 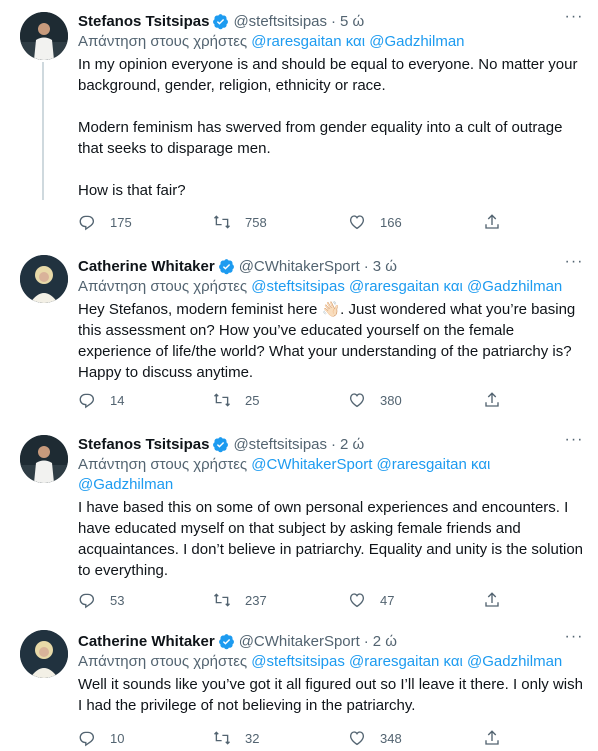 I want to click on like-button: 47, so click(x=415, y=600).